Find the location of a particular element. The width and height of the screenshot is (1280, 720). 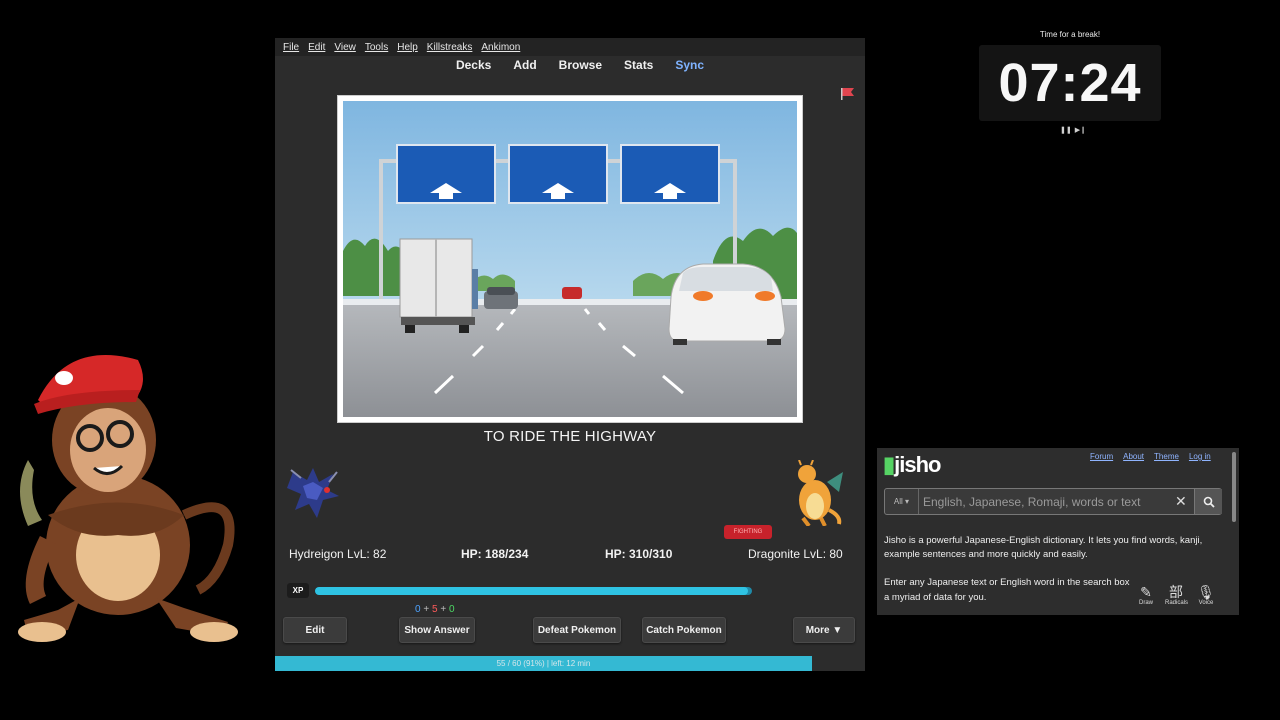

jisho-nav-theme: Theme is located at coordinates (1166, 456).